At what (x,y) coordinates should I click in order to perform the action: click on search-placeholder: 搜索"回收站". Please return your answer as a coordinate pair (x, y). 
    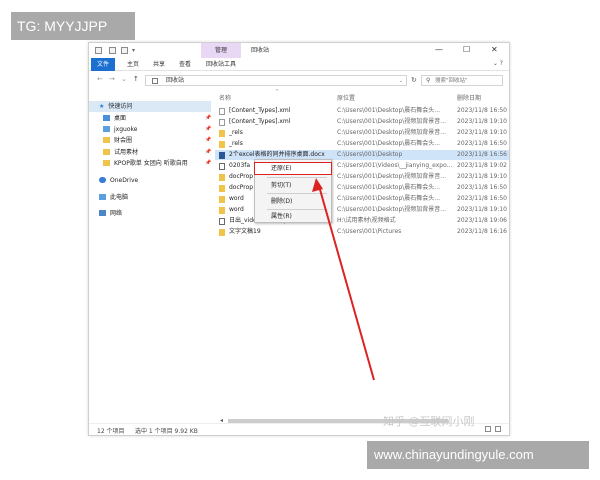
    Looking at the image, I should click on (451, 81).